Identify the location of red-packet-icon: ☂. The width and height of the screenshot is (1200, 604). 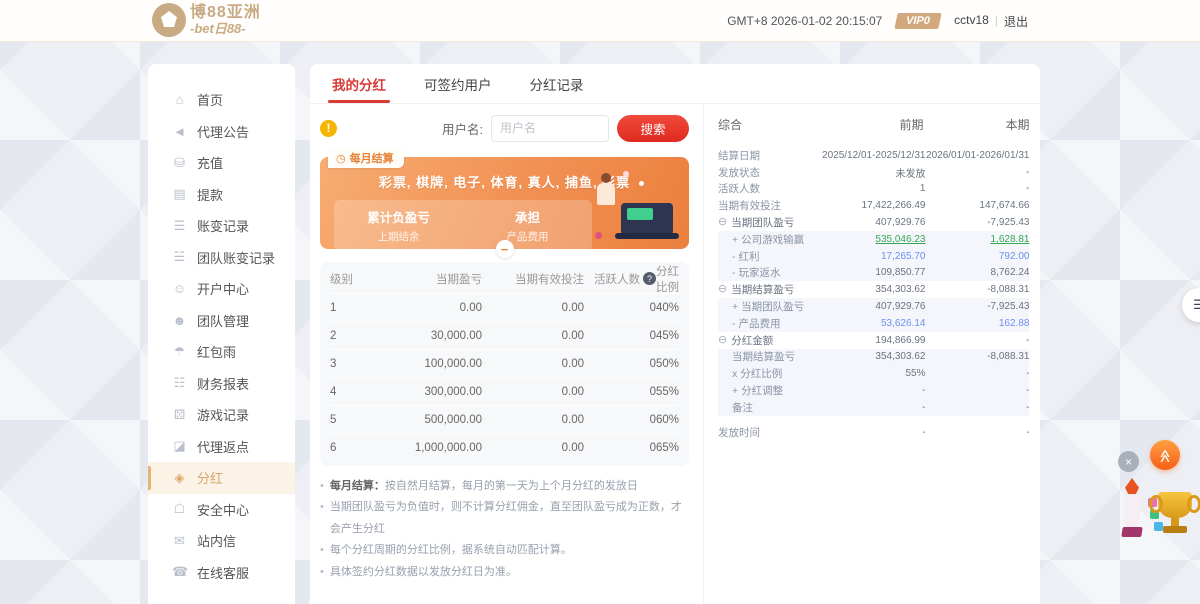
(179, 351).